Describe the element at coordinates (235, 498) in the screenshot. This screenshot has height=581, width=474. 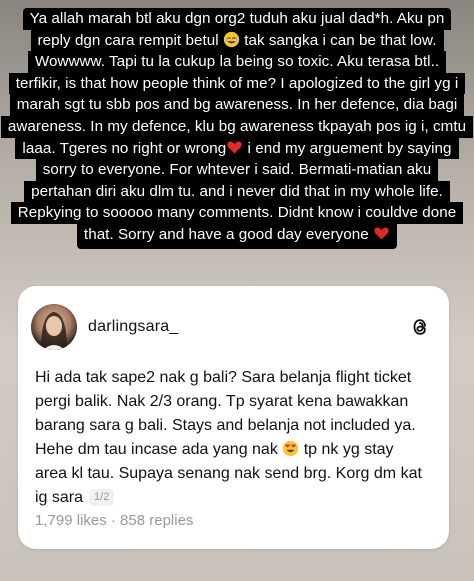
I see `post-text-line: ig sara 1/2` at that location.